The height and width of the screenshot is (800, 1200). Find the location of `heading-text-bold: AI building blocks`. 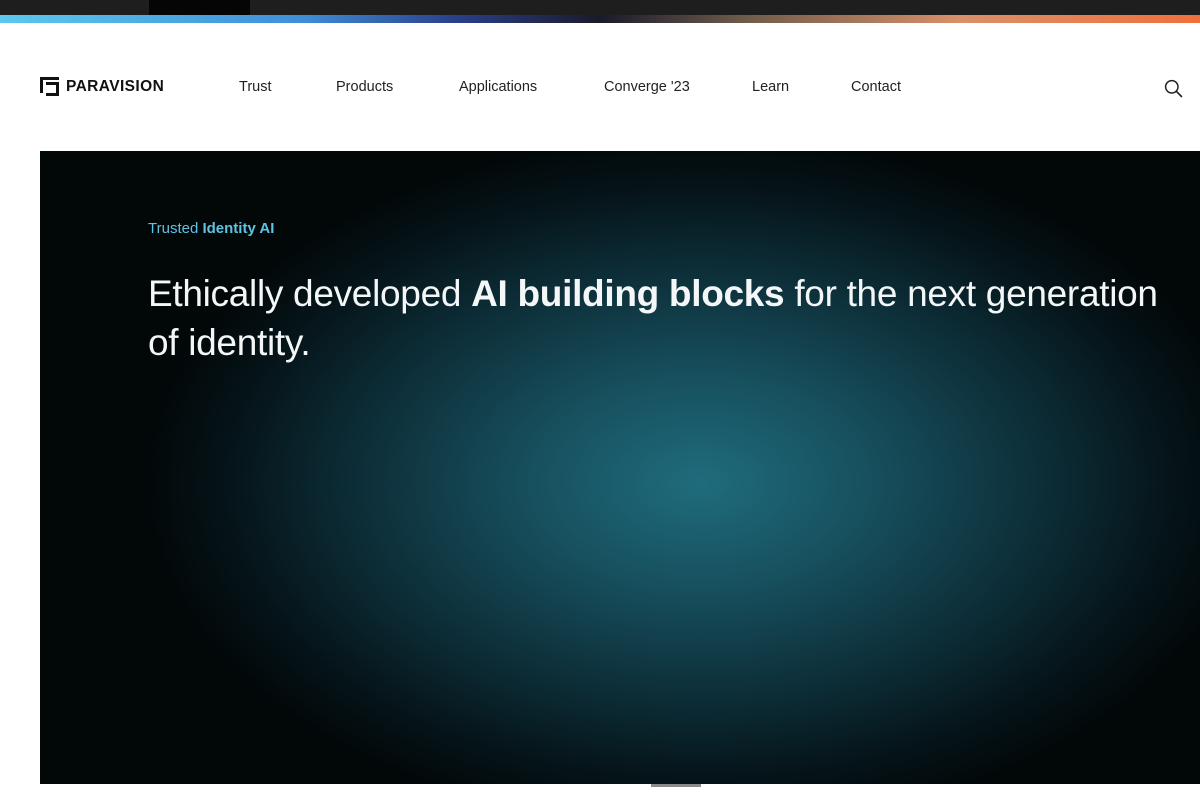

heading-text-bold: AI building blocks is located at coordinates (628, 293).